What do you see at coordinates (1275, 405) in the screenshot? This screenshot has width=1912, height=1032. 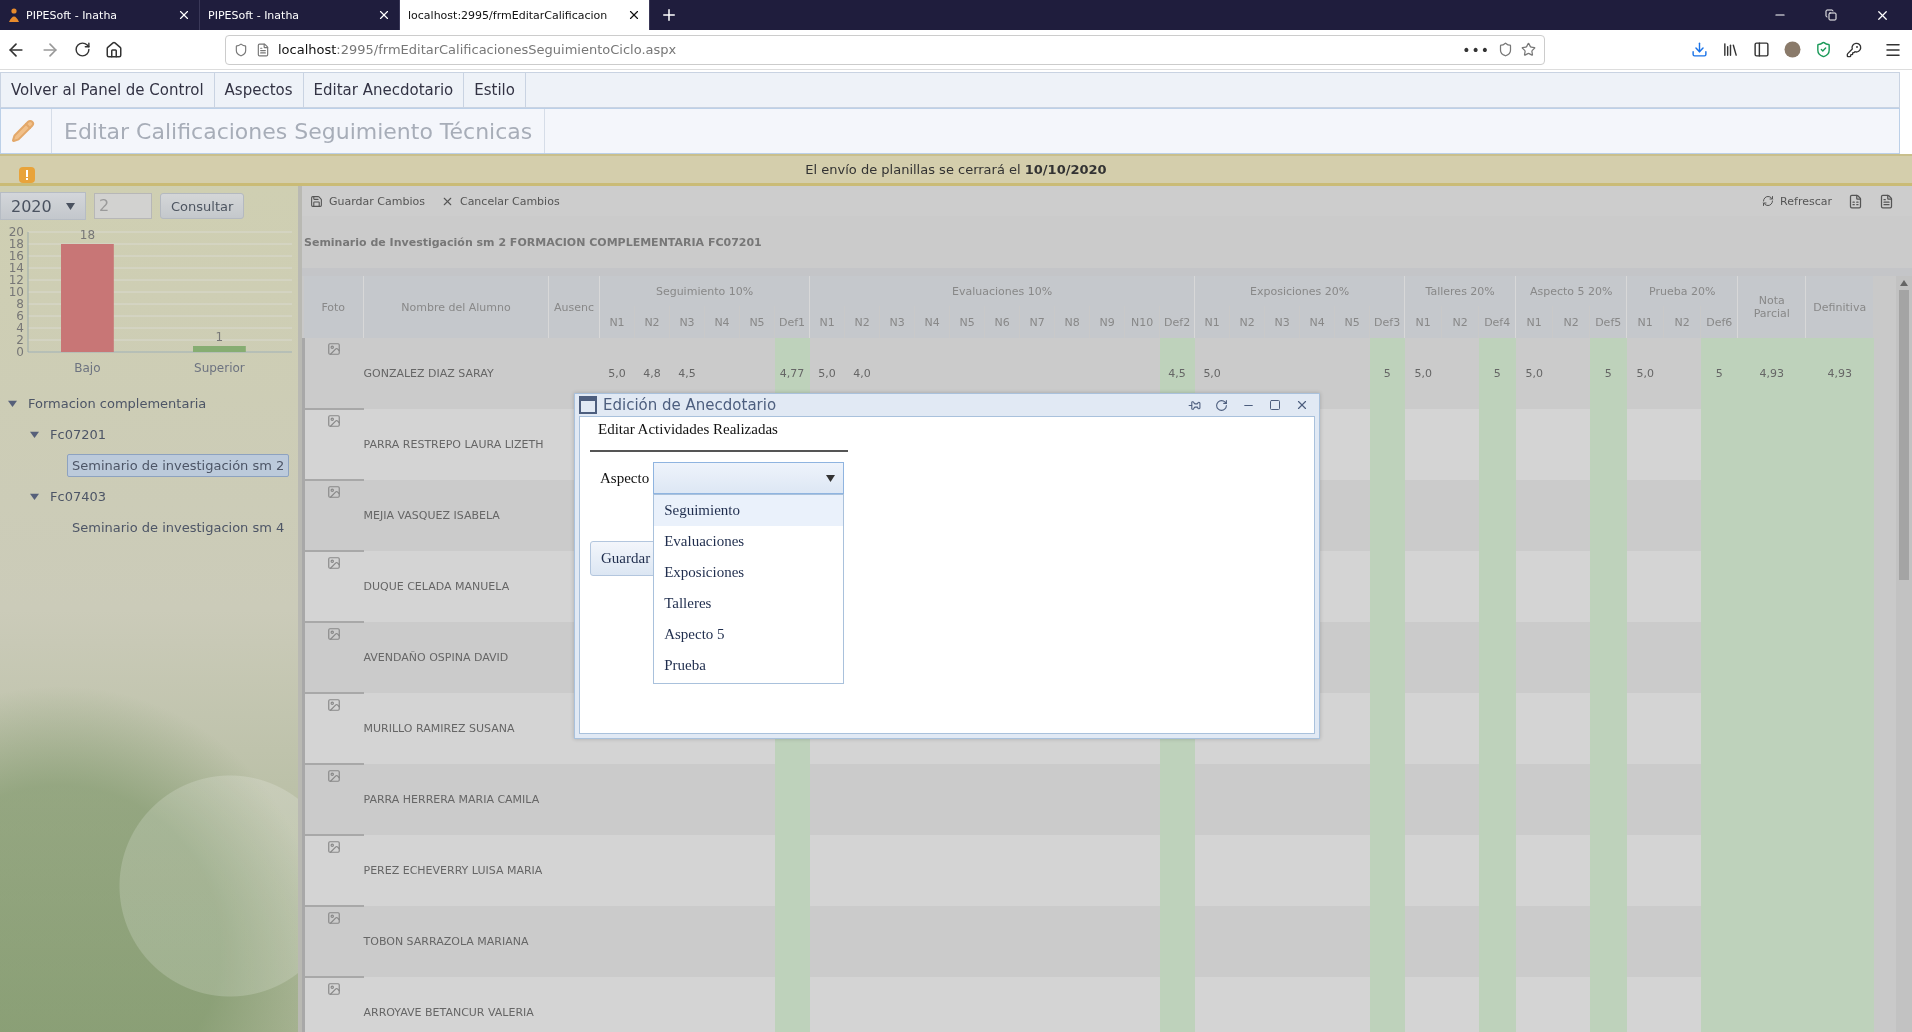 I see `maximize-icon` at bounding box center [1275, 405].